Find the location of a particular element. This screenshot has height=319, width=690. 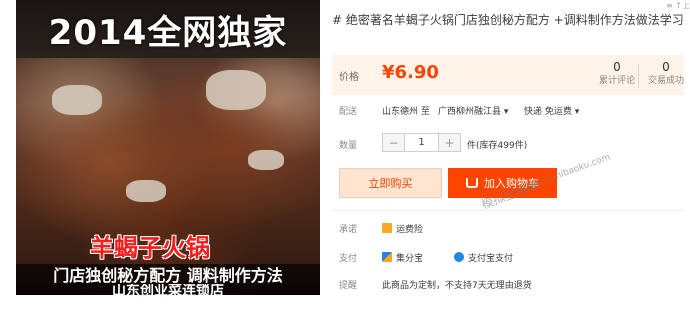

shipping-destination-select: 广西柳州融江县 ▾ is located at coordinates (473, 110).